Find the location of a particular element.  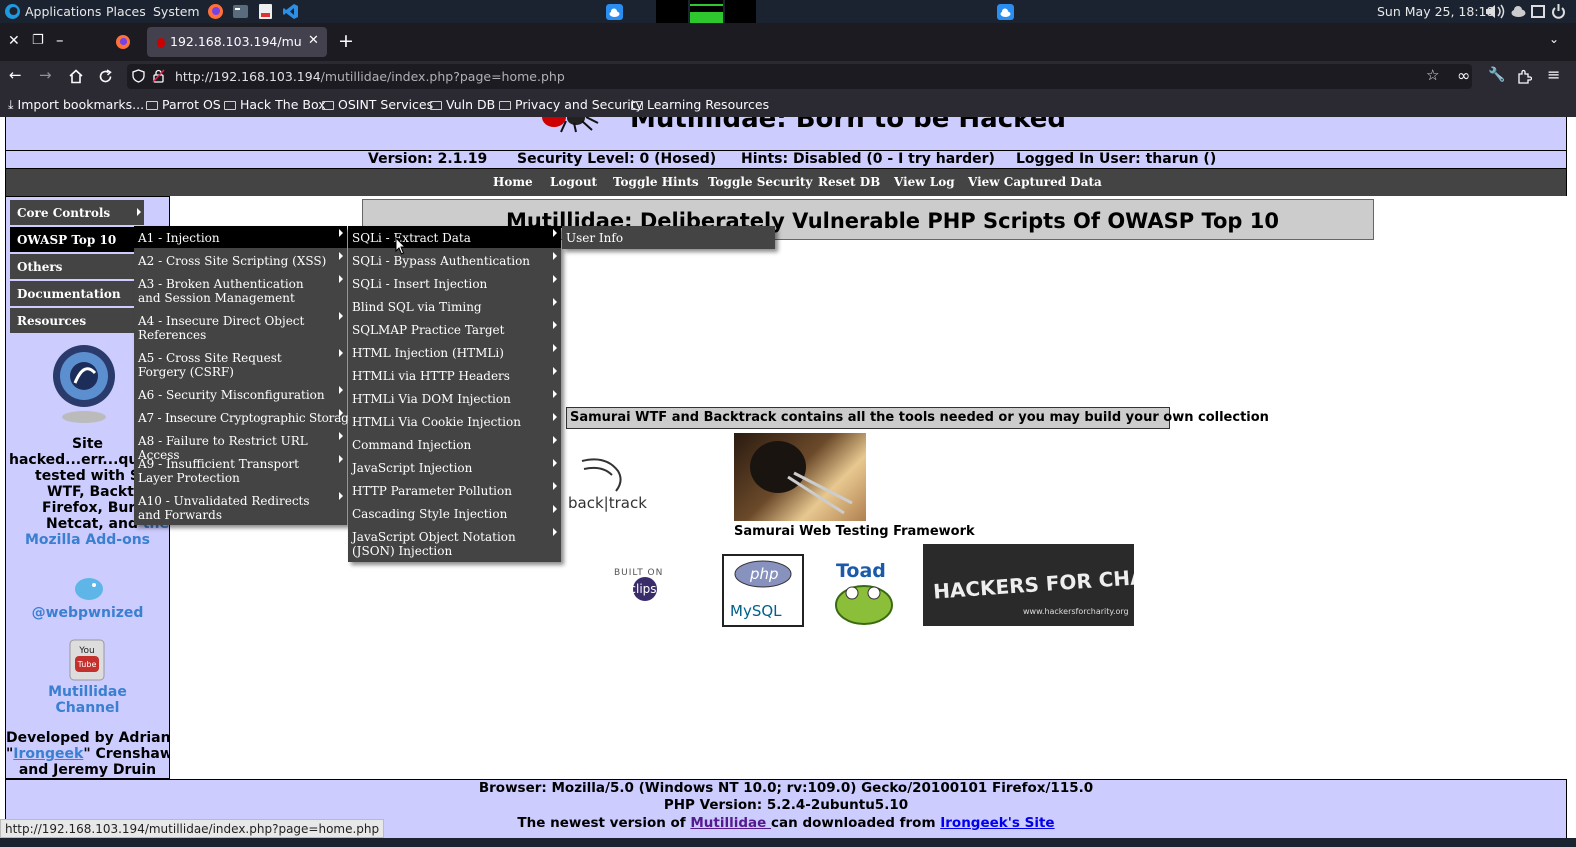

toad-logo-icon: Toad is located at coordinates (865, 592).